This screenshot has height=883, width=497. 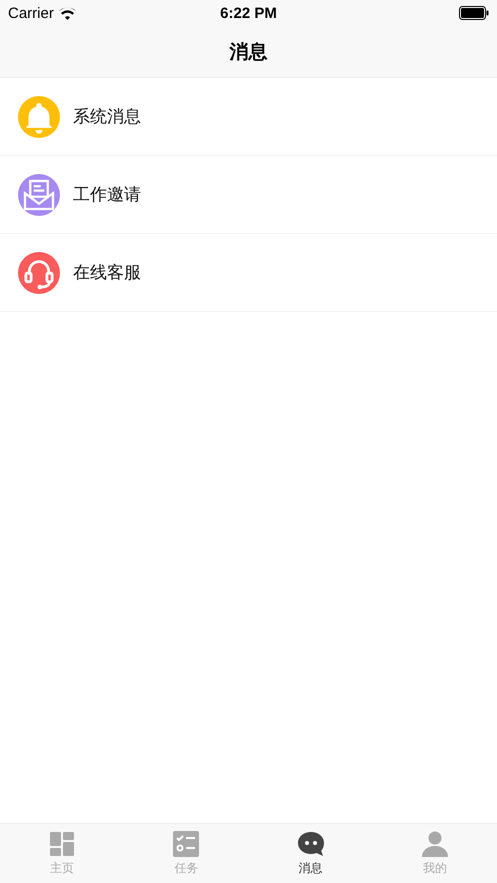 What do you see at coordinates (186, 844) in the screenshot?
I see `checklist-icon` at bounding box center [186, 844].